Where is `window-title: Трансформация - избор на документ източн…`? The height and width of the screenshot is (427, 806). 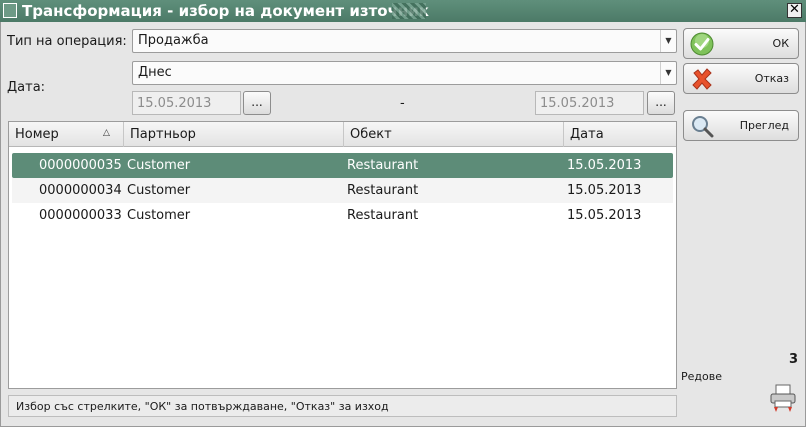
window-title: Трансформация - избор на документ източн… is located at coordinates (225, 11).